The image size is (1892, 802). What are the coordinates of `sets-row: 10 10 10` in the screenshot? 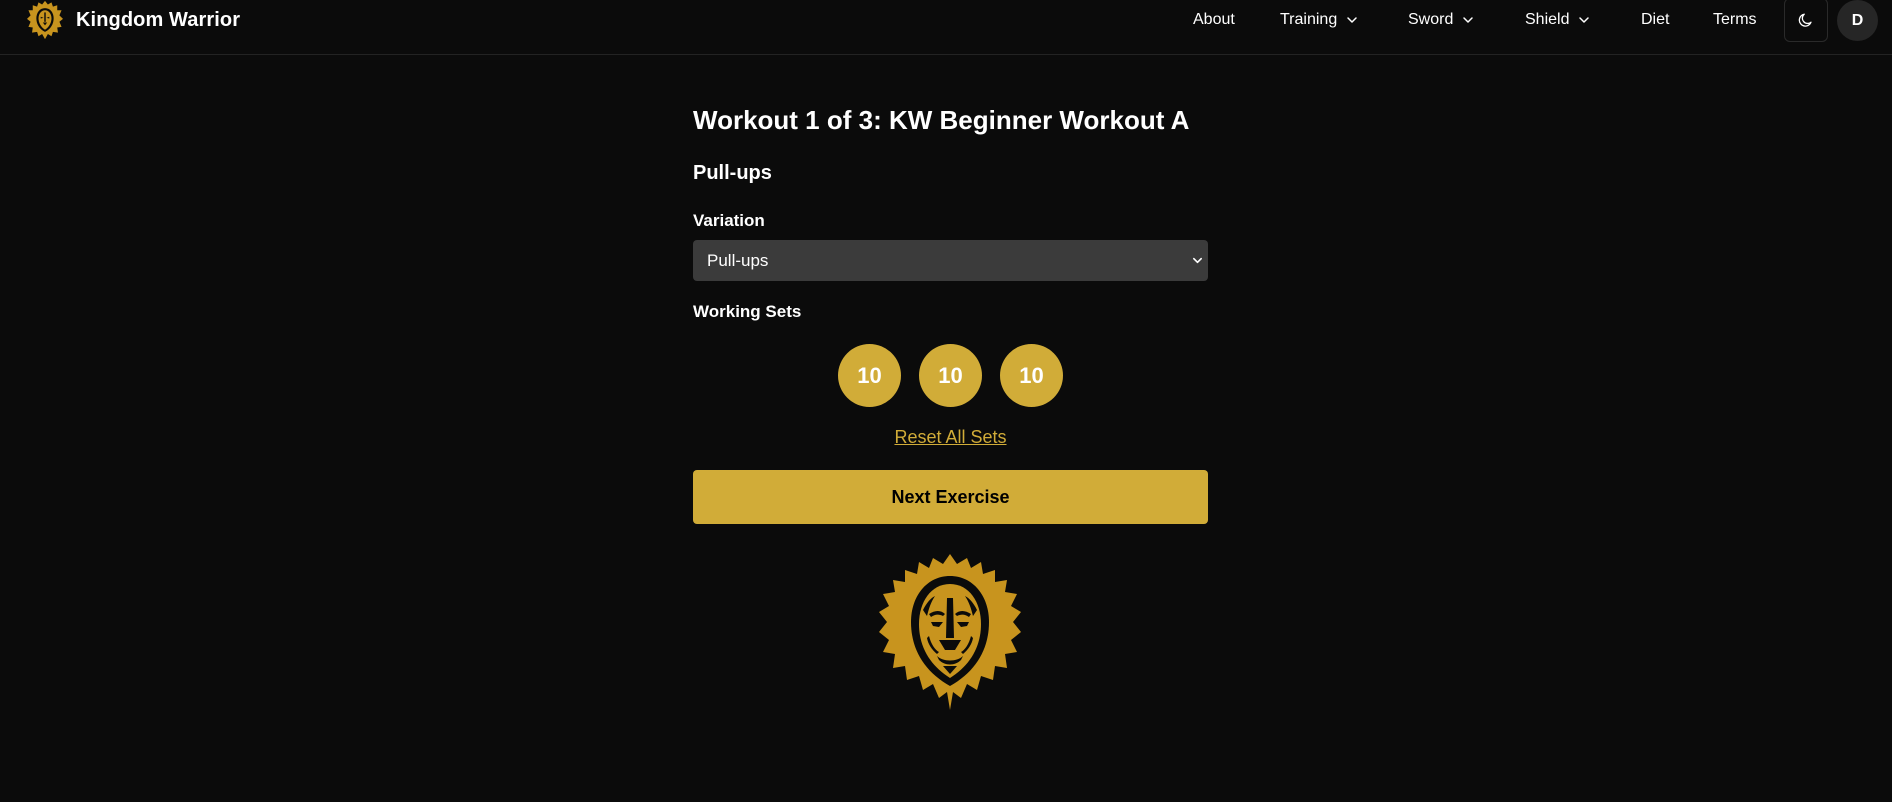 It's located at (950, 375).